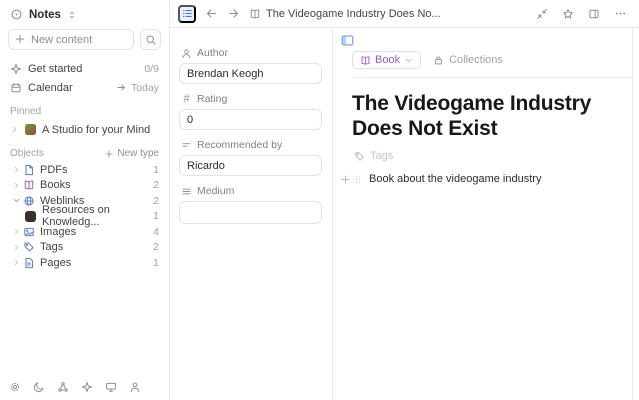 Image resolution: width=639 pixels, height=400 pixels. What do you see at coordinates (30, 216) in the screenshot?
I see `weblink-favicon` at bounding box center [30, 216].